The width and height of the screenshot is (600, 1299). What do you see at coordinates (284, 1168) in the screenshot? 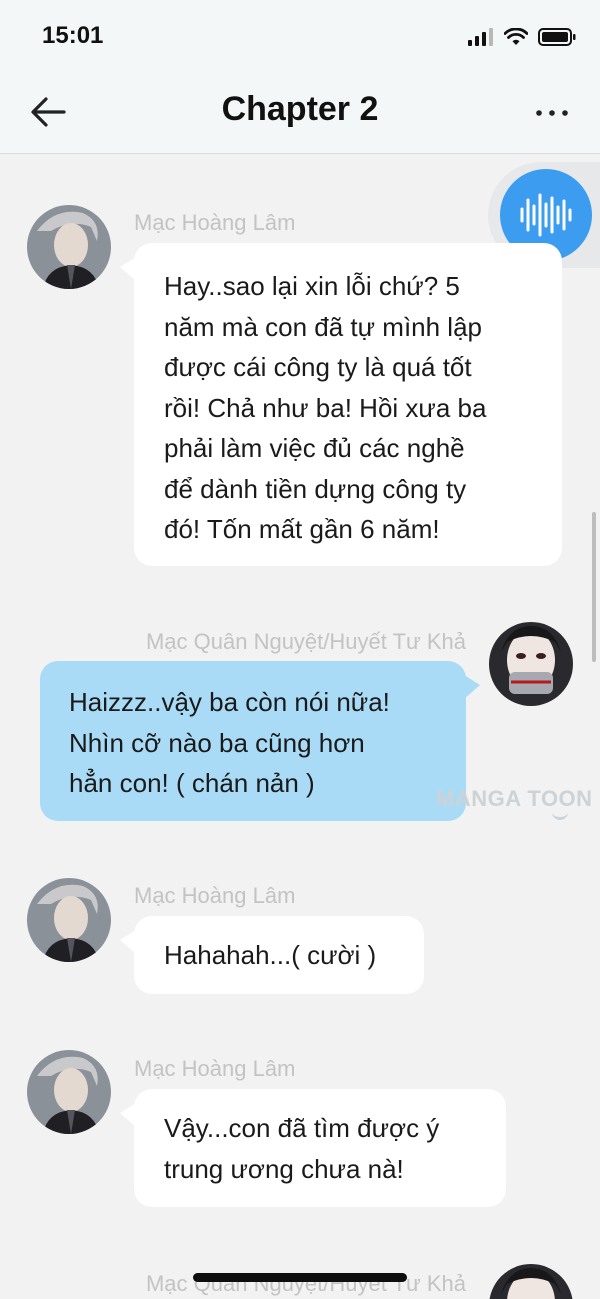
I see `message-line: trung ương chưa nà!` at bounding box center [284, 1168].